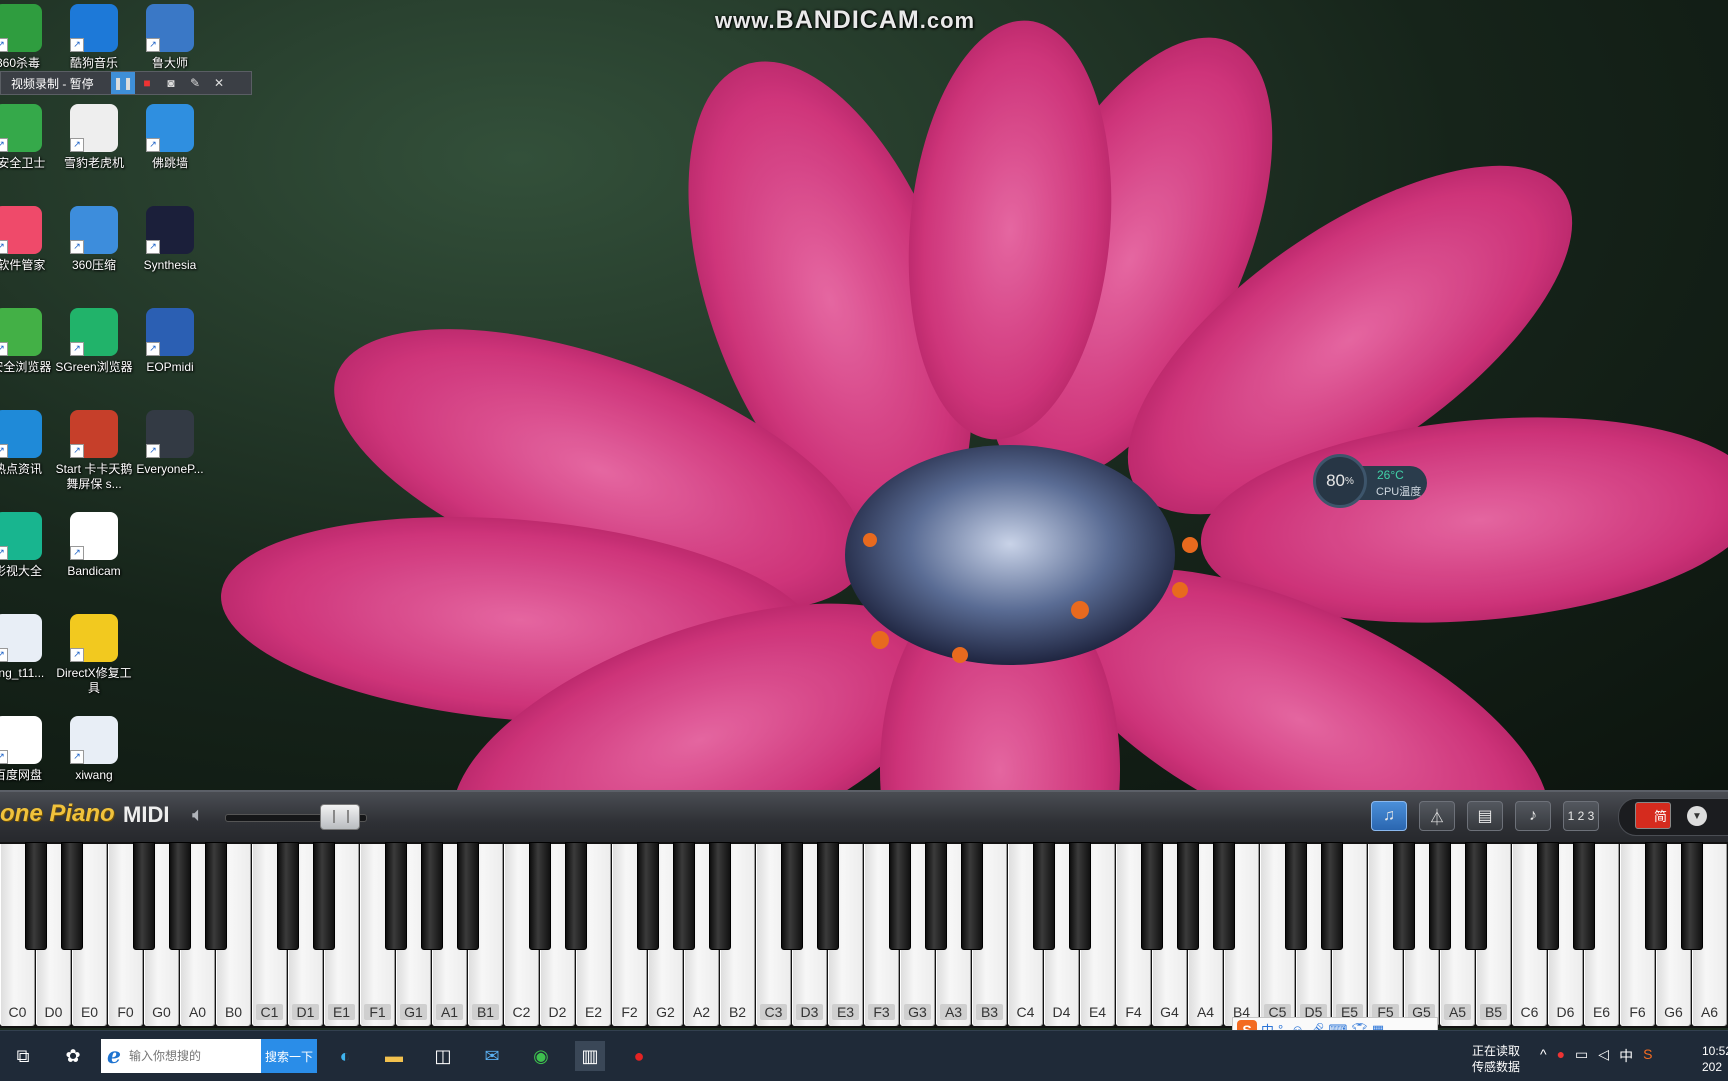 Image resolution: width=1728 pixels, height=1081 pixels. Describe the element at coordinates (1543, 1056) in the screenshot. I see `chevron-up-icon: ^` at that location.